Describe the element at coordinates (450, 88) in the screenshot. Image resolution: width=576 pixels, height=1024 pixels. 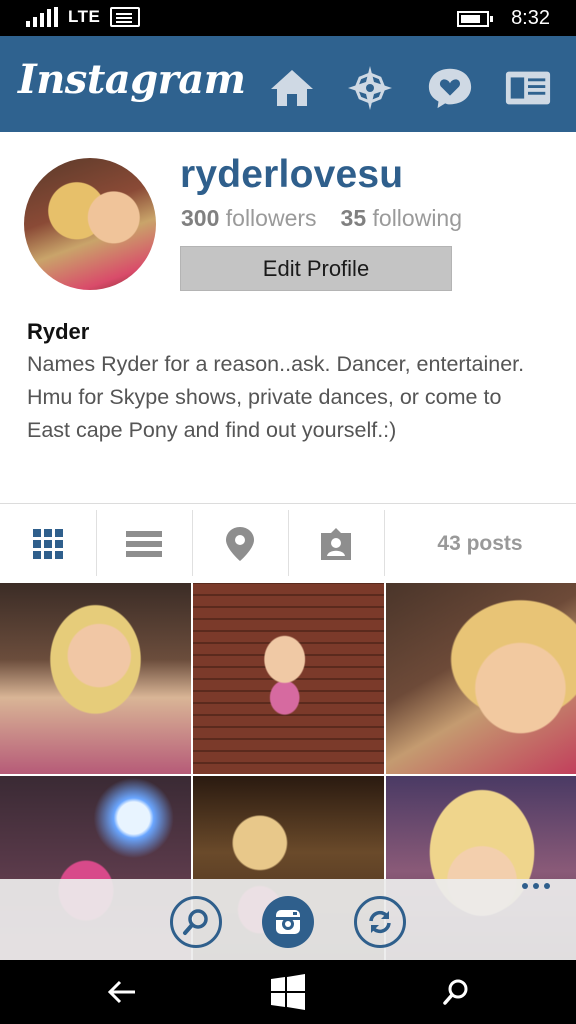
I see `activity-icon` at that location.